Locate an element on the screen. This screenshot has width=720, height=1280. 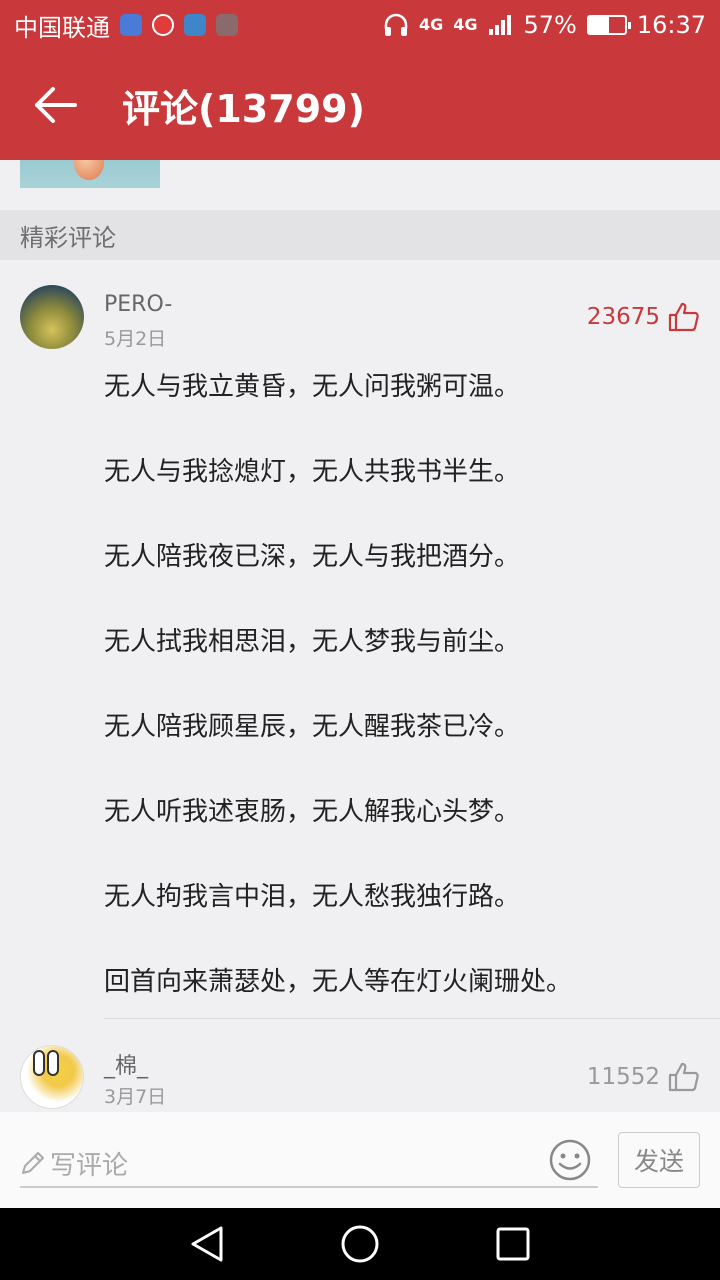
nav-home-button is located at coordinates (360, 1244).